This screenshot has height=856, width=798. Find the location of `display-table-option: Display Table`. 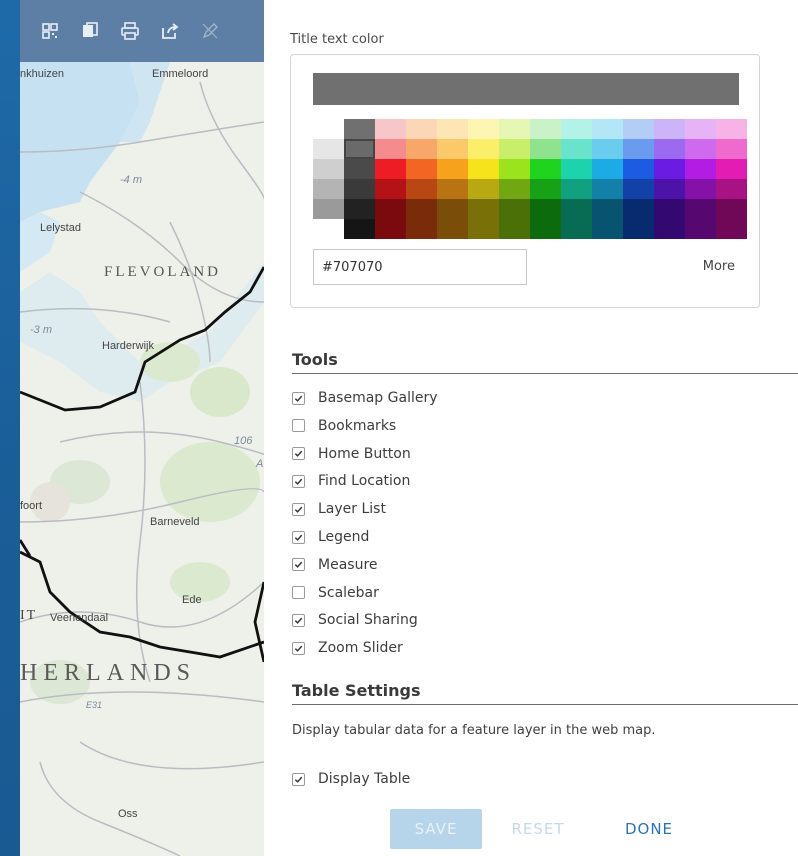

display-table-option: Display Table is located at coordinates (351, 779).